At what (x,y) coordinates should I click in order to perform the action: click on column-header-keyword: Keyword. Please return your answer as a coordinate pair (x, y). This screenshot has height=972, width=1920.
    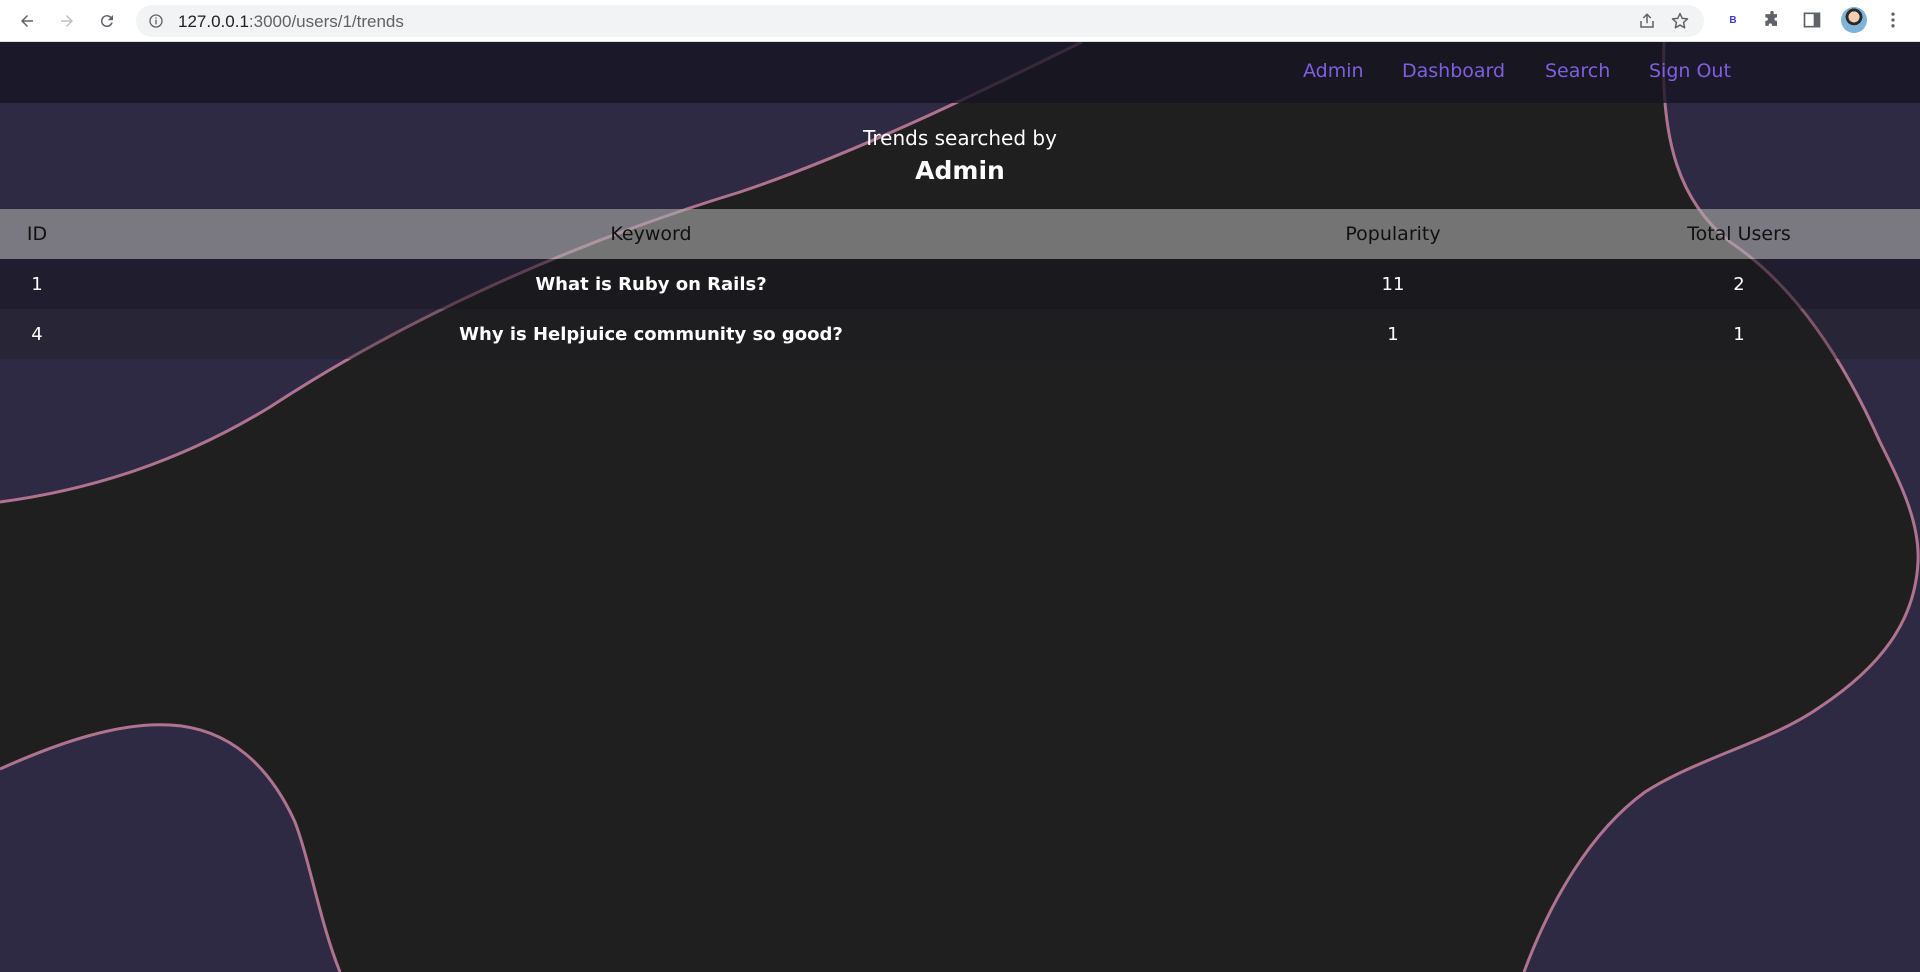
    Looking at the image, I should click on (651, 234).